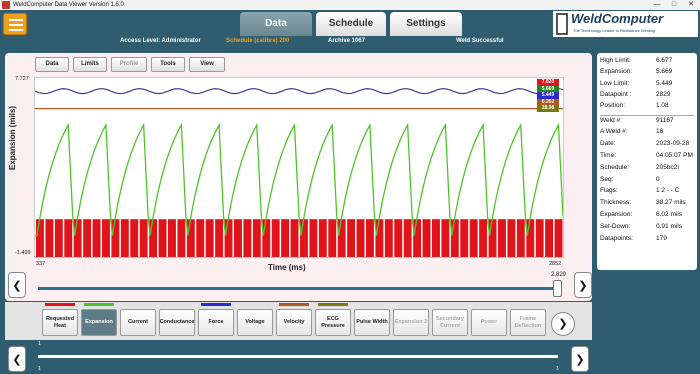 The width and height of the screenshot is (700, 374). Describe the element at coordinates (691, 5) in the screenshot. I see `close-icon: ✕` at that location.